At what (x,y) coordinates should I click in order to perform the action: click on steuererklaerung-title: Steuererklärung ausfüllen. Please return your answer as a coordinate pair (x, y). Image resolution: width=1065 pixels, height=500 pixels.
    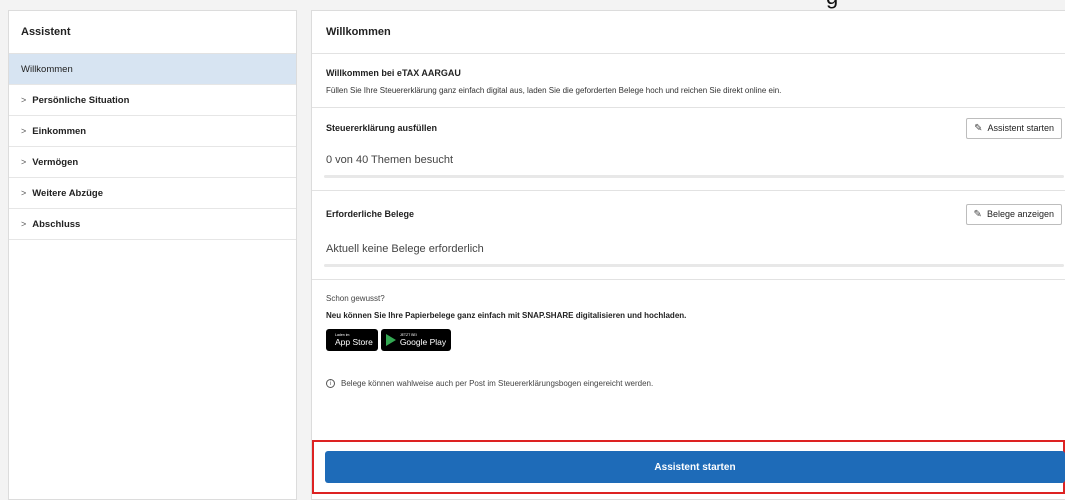
    Looking at the image, I should click on (382, 128).